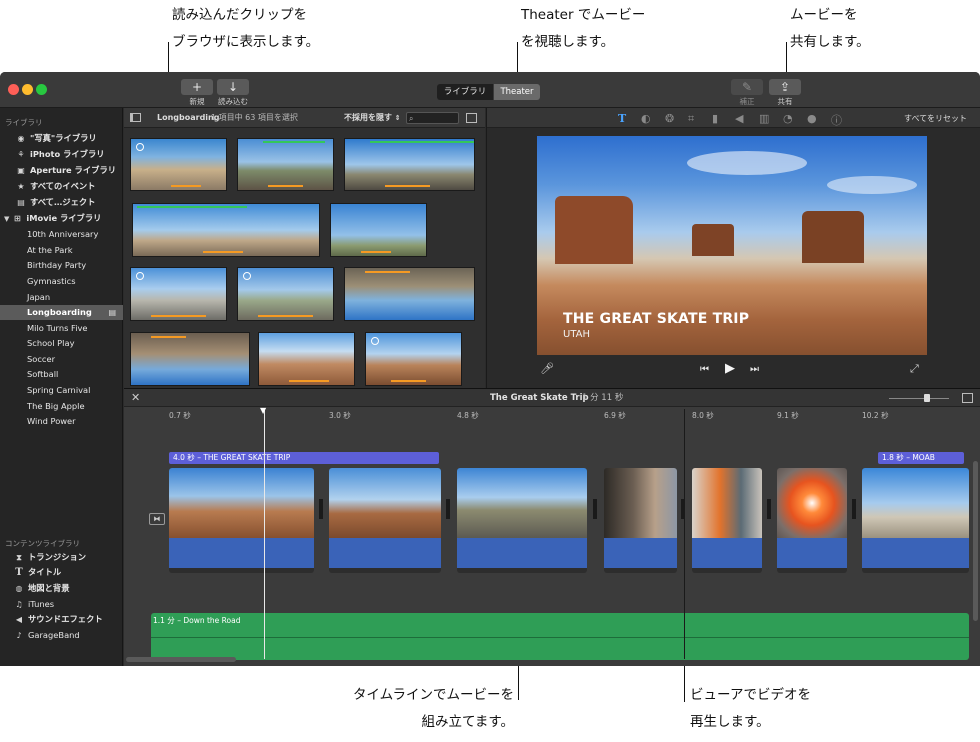 This screenshot has height=742, width=980. What do you see at coordinates (61, 170) in the screenshot?
I see `sidebar-item-aperture-library: ▣ Aperture ライブラリ` at bounding box center [61, 170].